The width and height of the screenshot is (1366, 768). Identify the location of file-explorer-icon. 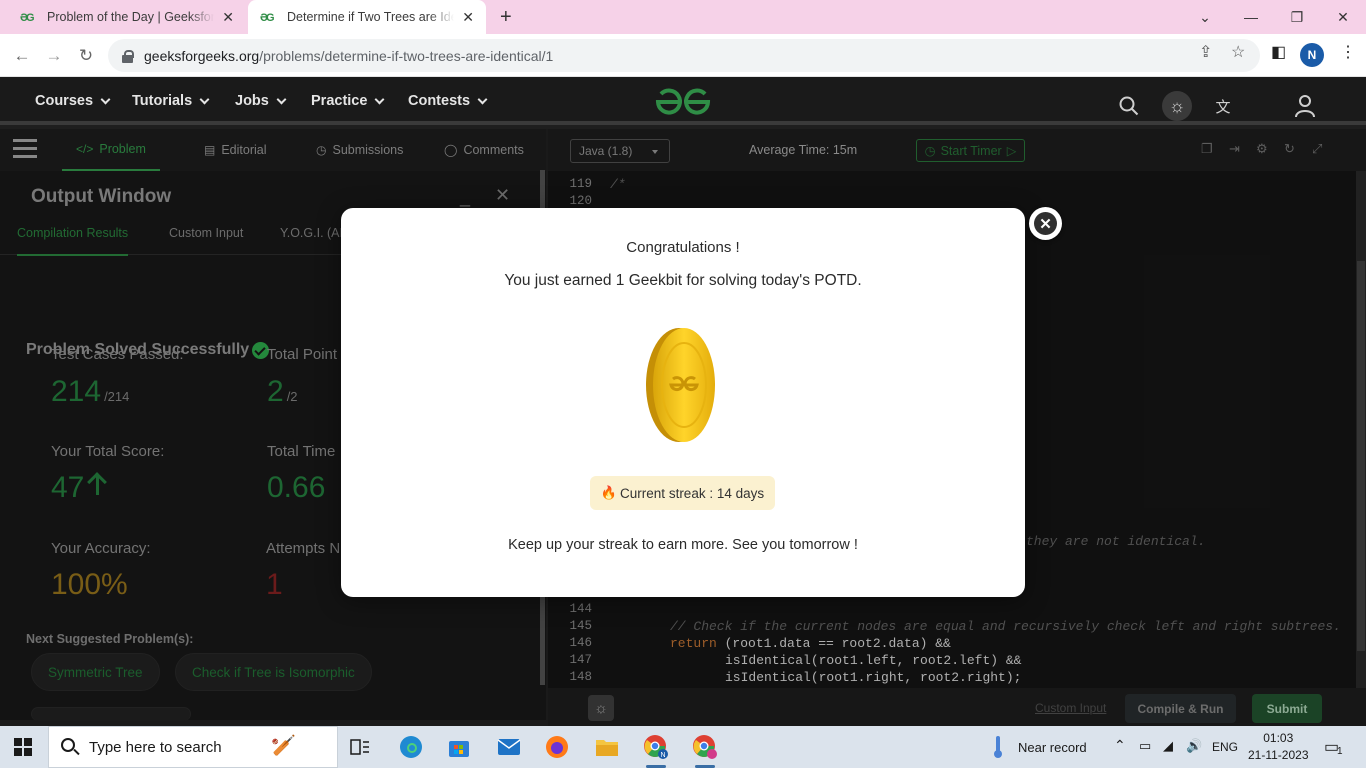
(607, 747).